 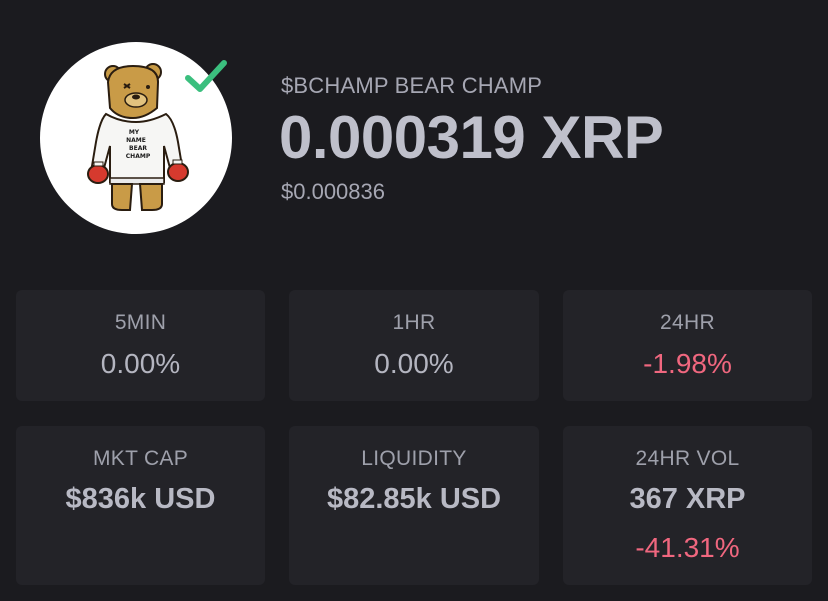 I want to click on shirt-line-3: BEAR, so click(x=138, y=148).